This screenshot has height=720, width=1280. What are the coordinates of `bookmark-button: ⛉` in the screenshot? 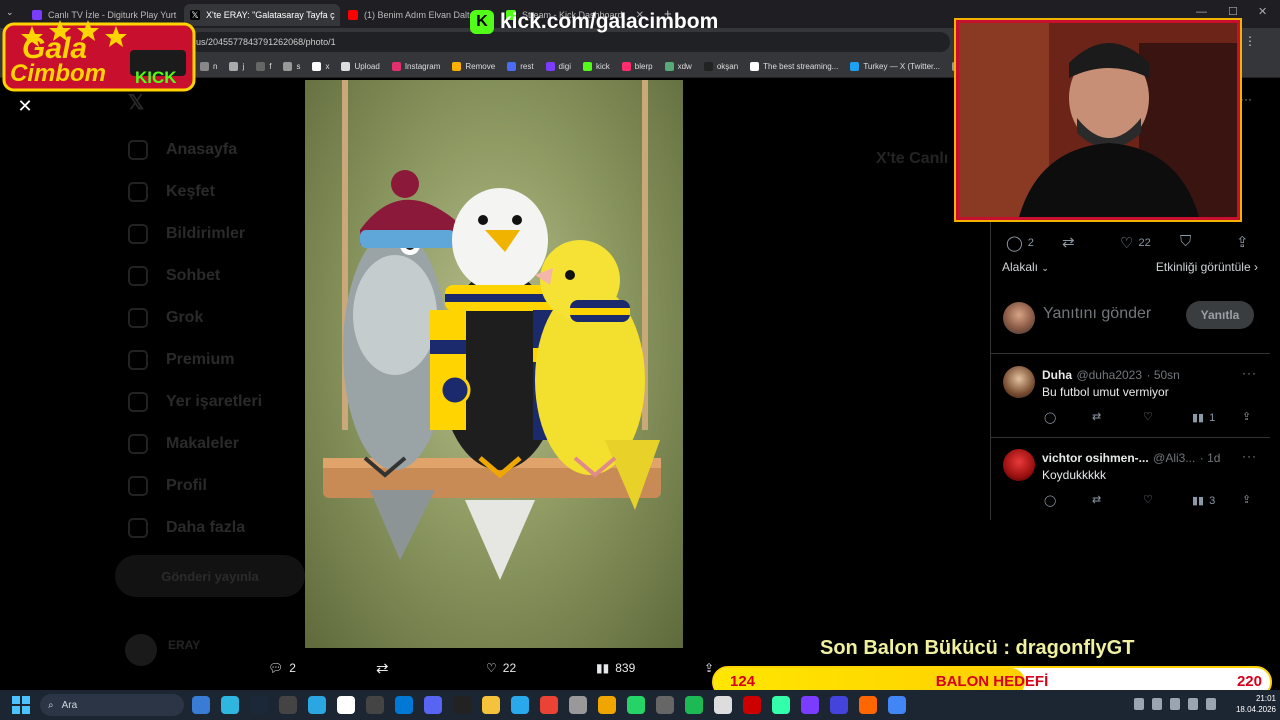 It's located at (1185, 241).